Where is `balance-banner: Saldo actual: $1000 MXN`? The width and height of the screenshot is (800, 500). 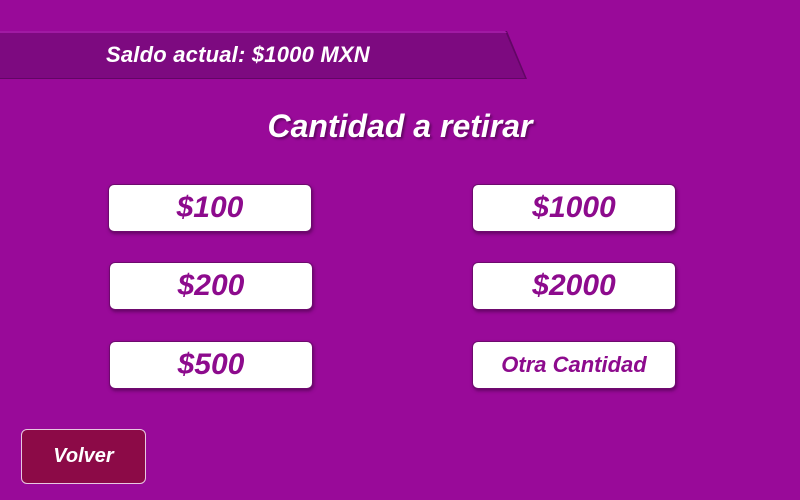
balance-banner: Saldo actual: $1000 MXN is located at coordinates (263, 55).